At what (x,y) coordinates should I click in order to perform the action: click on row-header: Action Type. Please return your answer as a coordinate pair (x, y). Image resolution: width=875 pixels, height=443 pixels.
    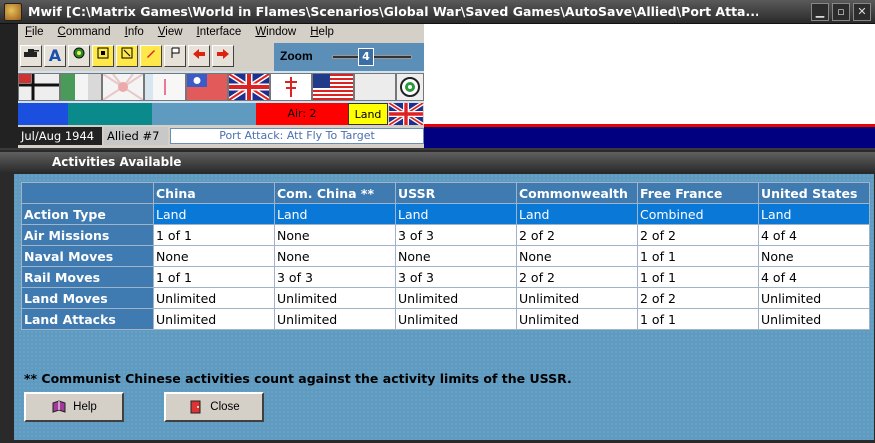
    Looking at the image, I should click on (87, 214).